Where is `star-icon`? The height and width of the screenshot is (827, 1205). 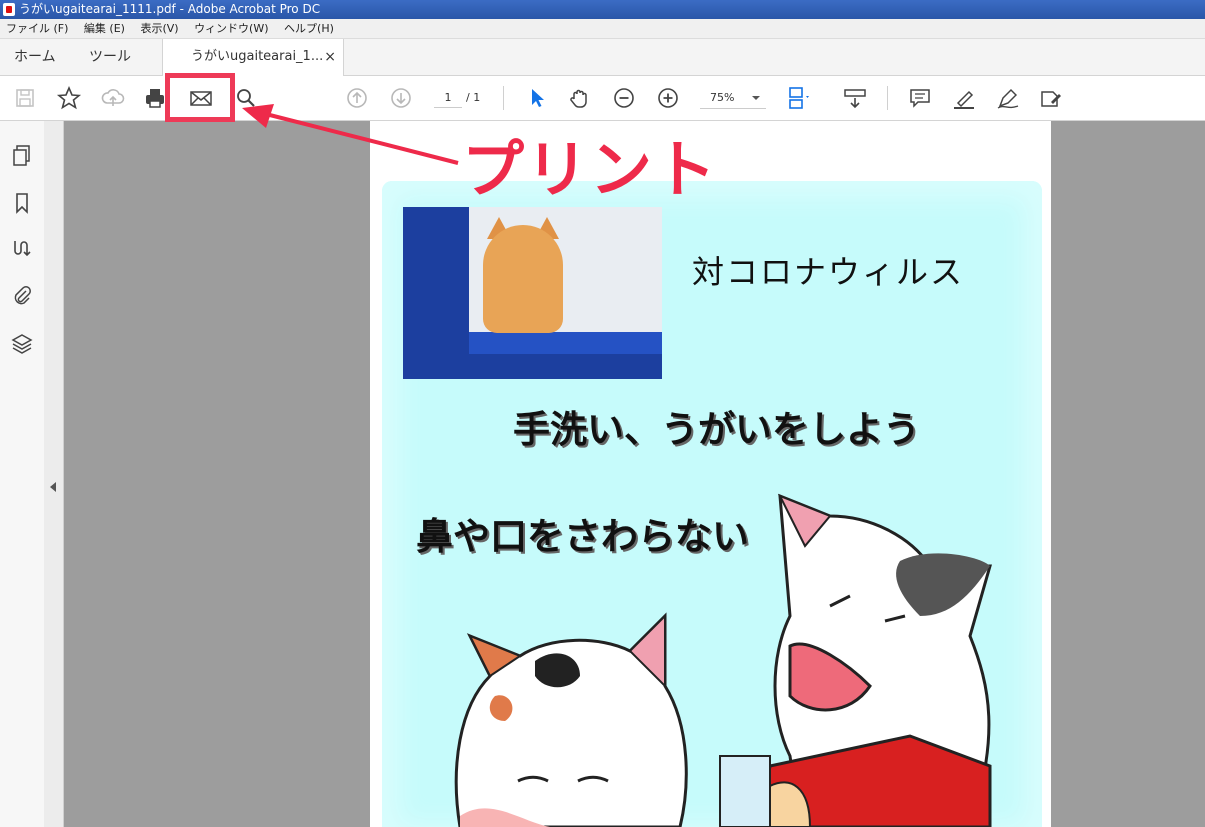
star-icon is located at coordinates (69, 98).